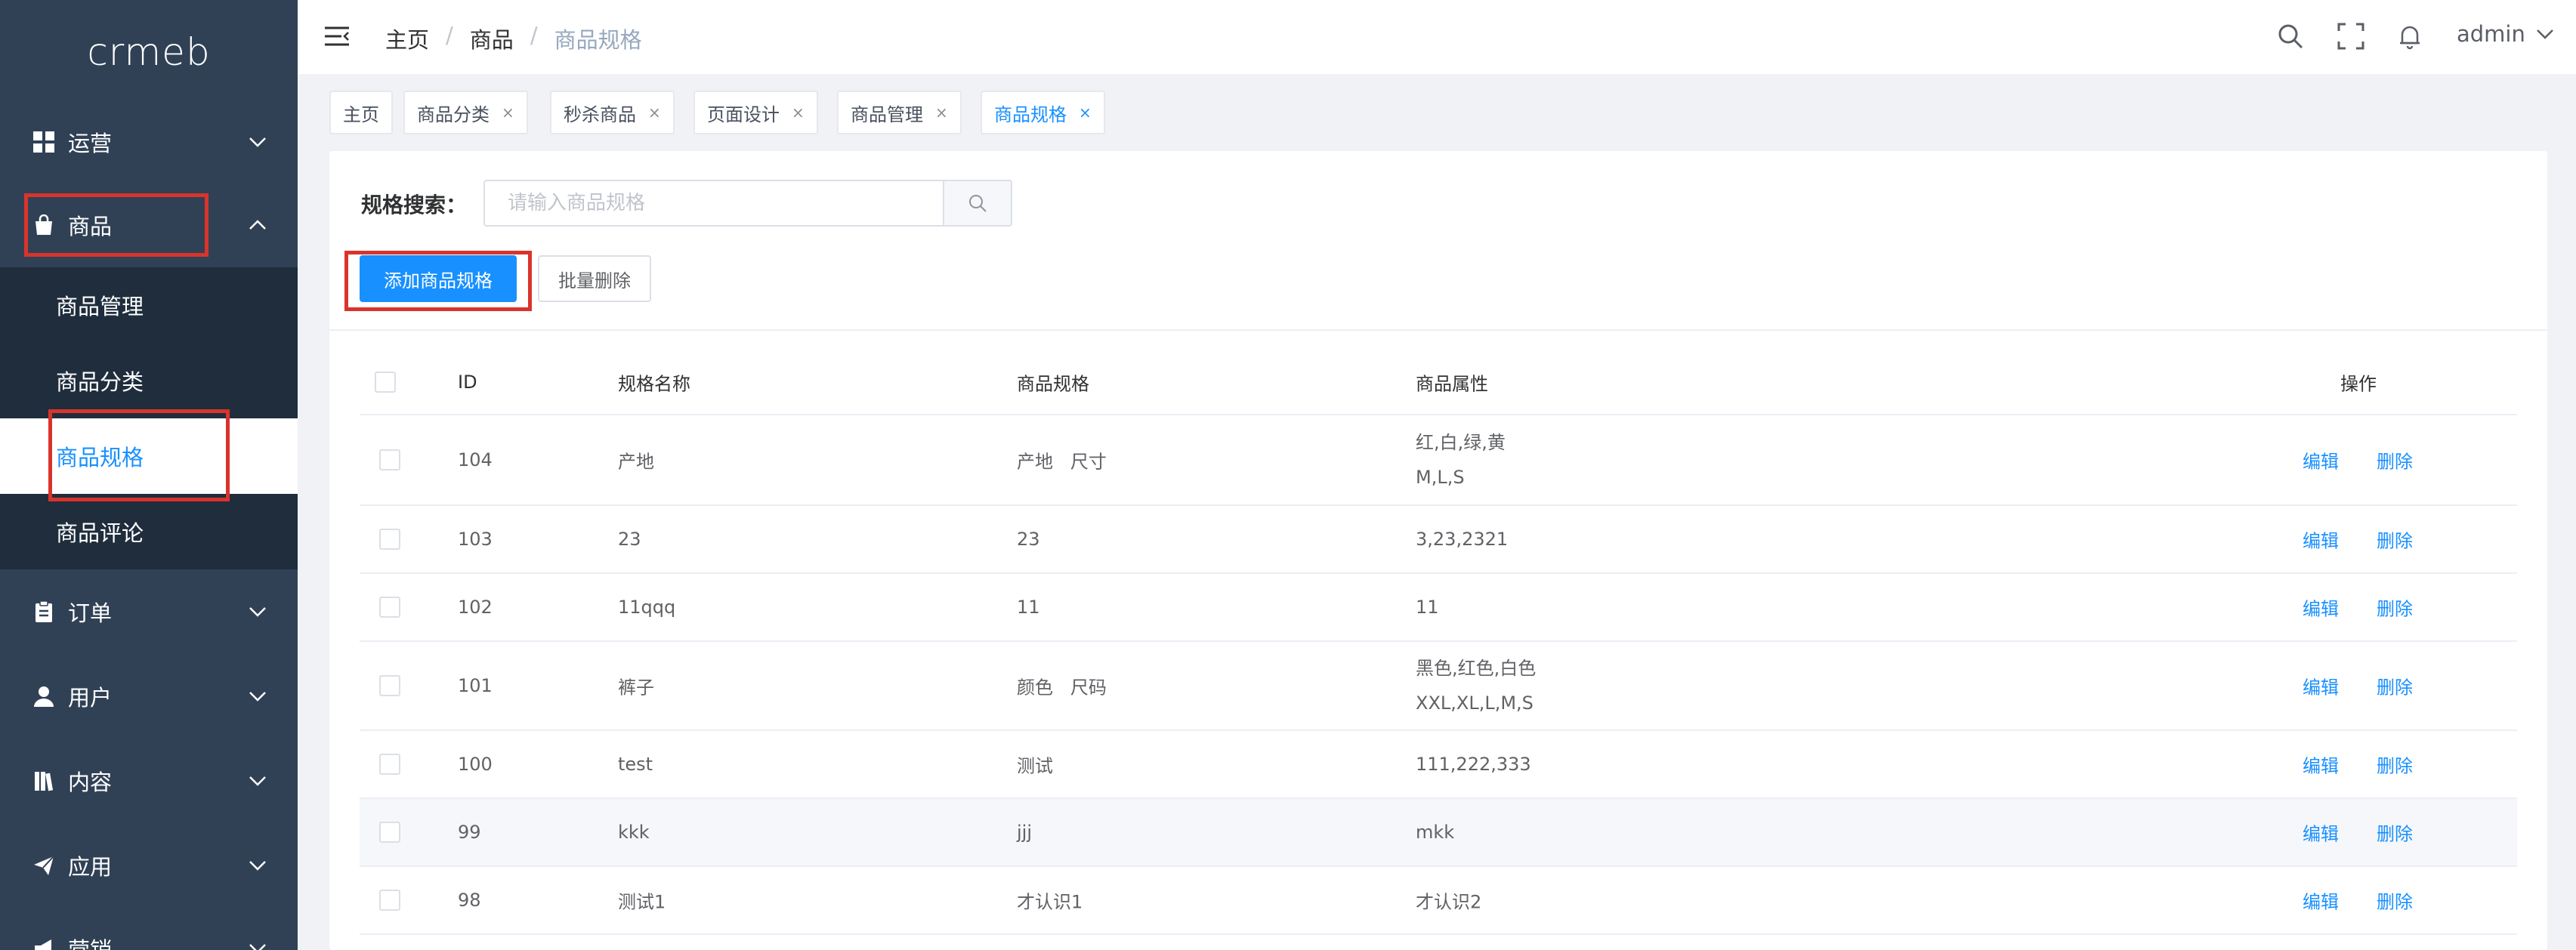 The height and width of the screenshot is (950, 2576). I want to click on col-spec: 商品规格, so click(1053, 384).